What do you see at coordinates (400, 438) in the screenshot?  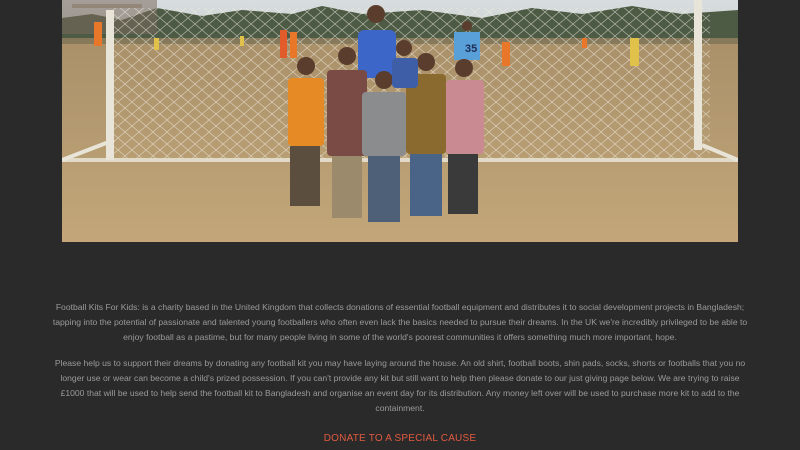 I see `donate-link: DONATE TO A SPECIAL CAUSE` at bounding box center [400, 438].